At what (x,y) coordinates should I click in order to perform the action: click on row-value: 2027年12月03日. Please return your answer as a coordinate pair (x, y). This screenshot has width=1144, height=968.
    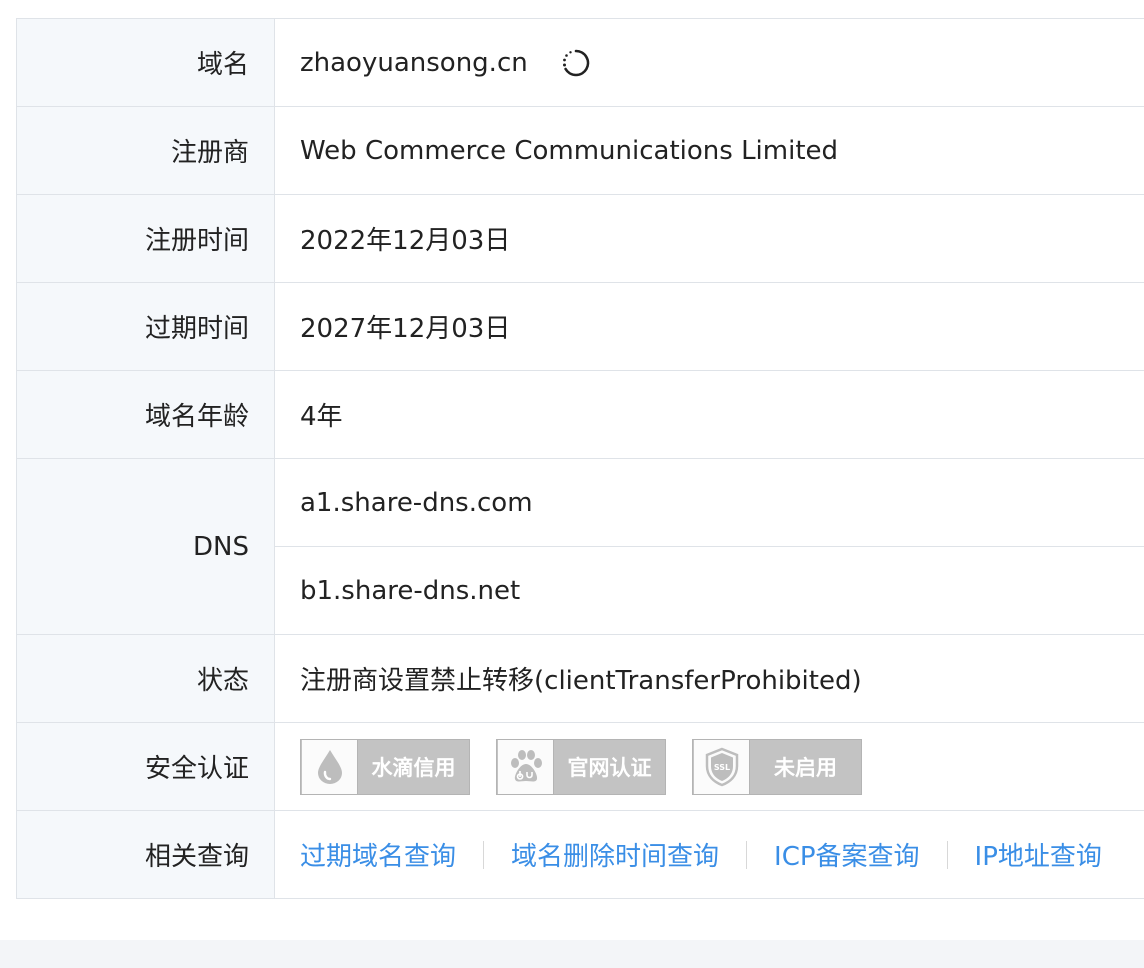
    Looking at the image, I should click on (405, 329).